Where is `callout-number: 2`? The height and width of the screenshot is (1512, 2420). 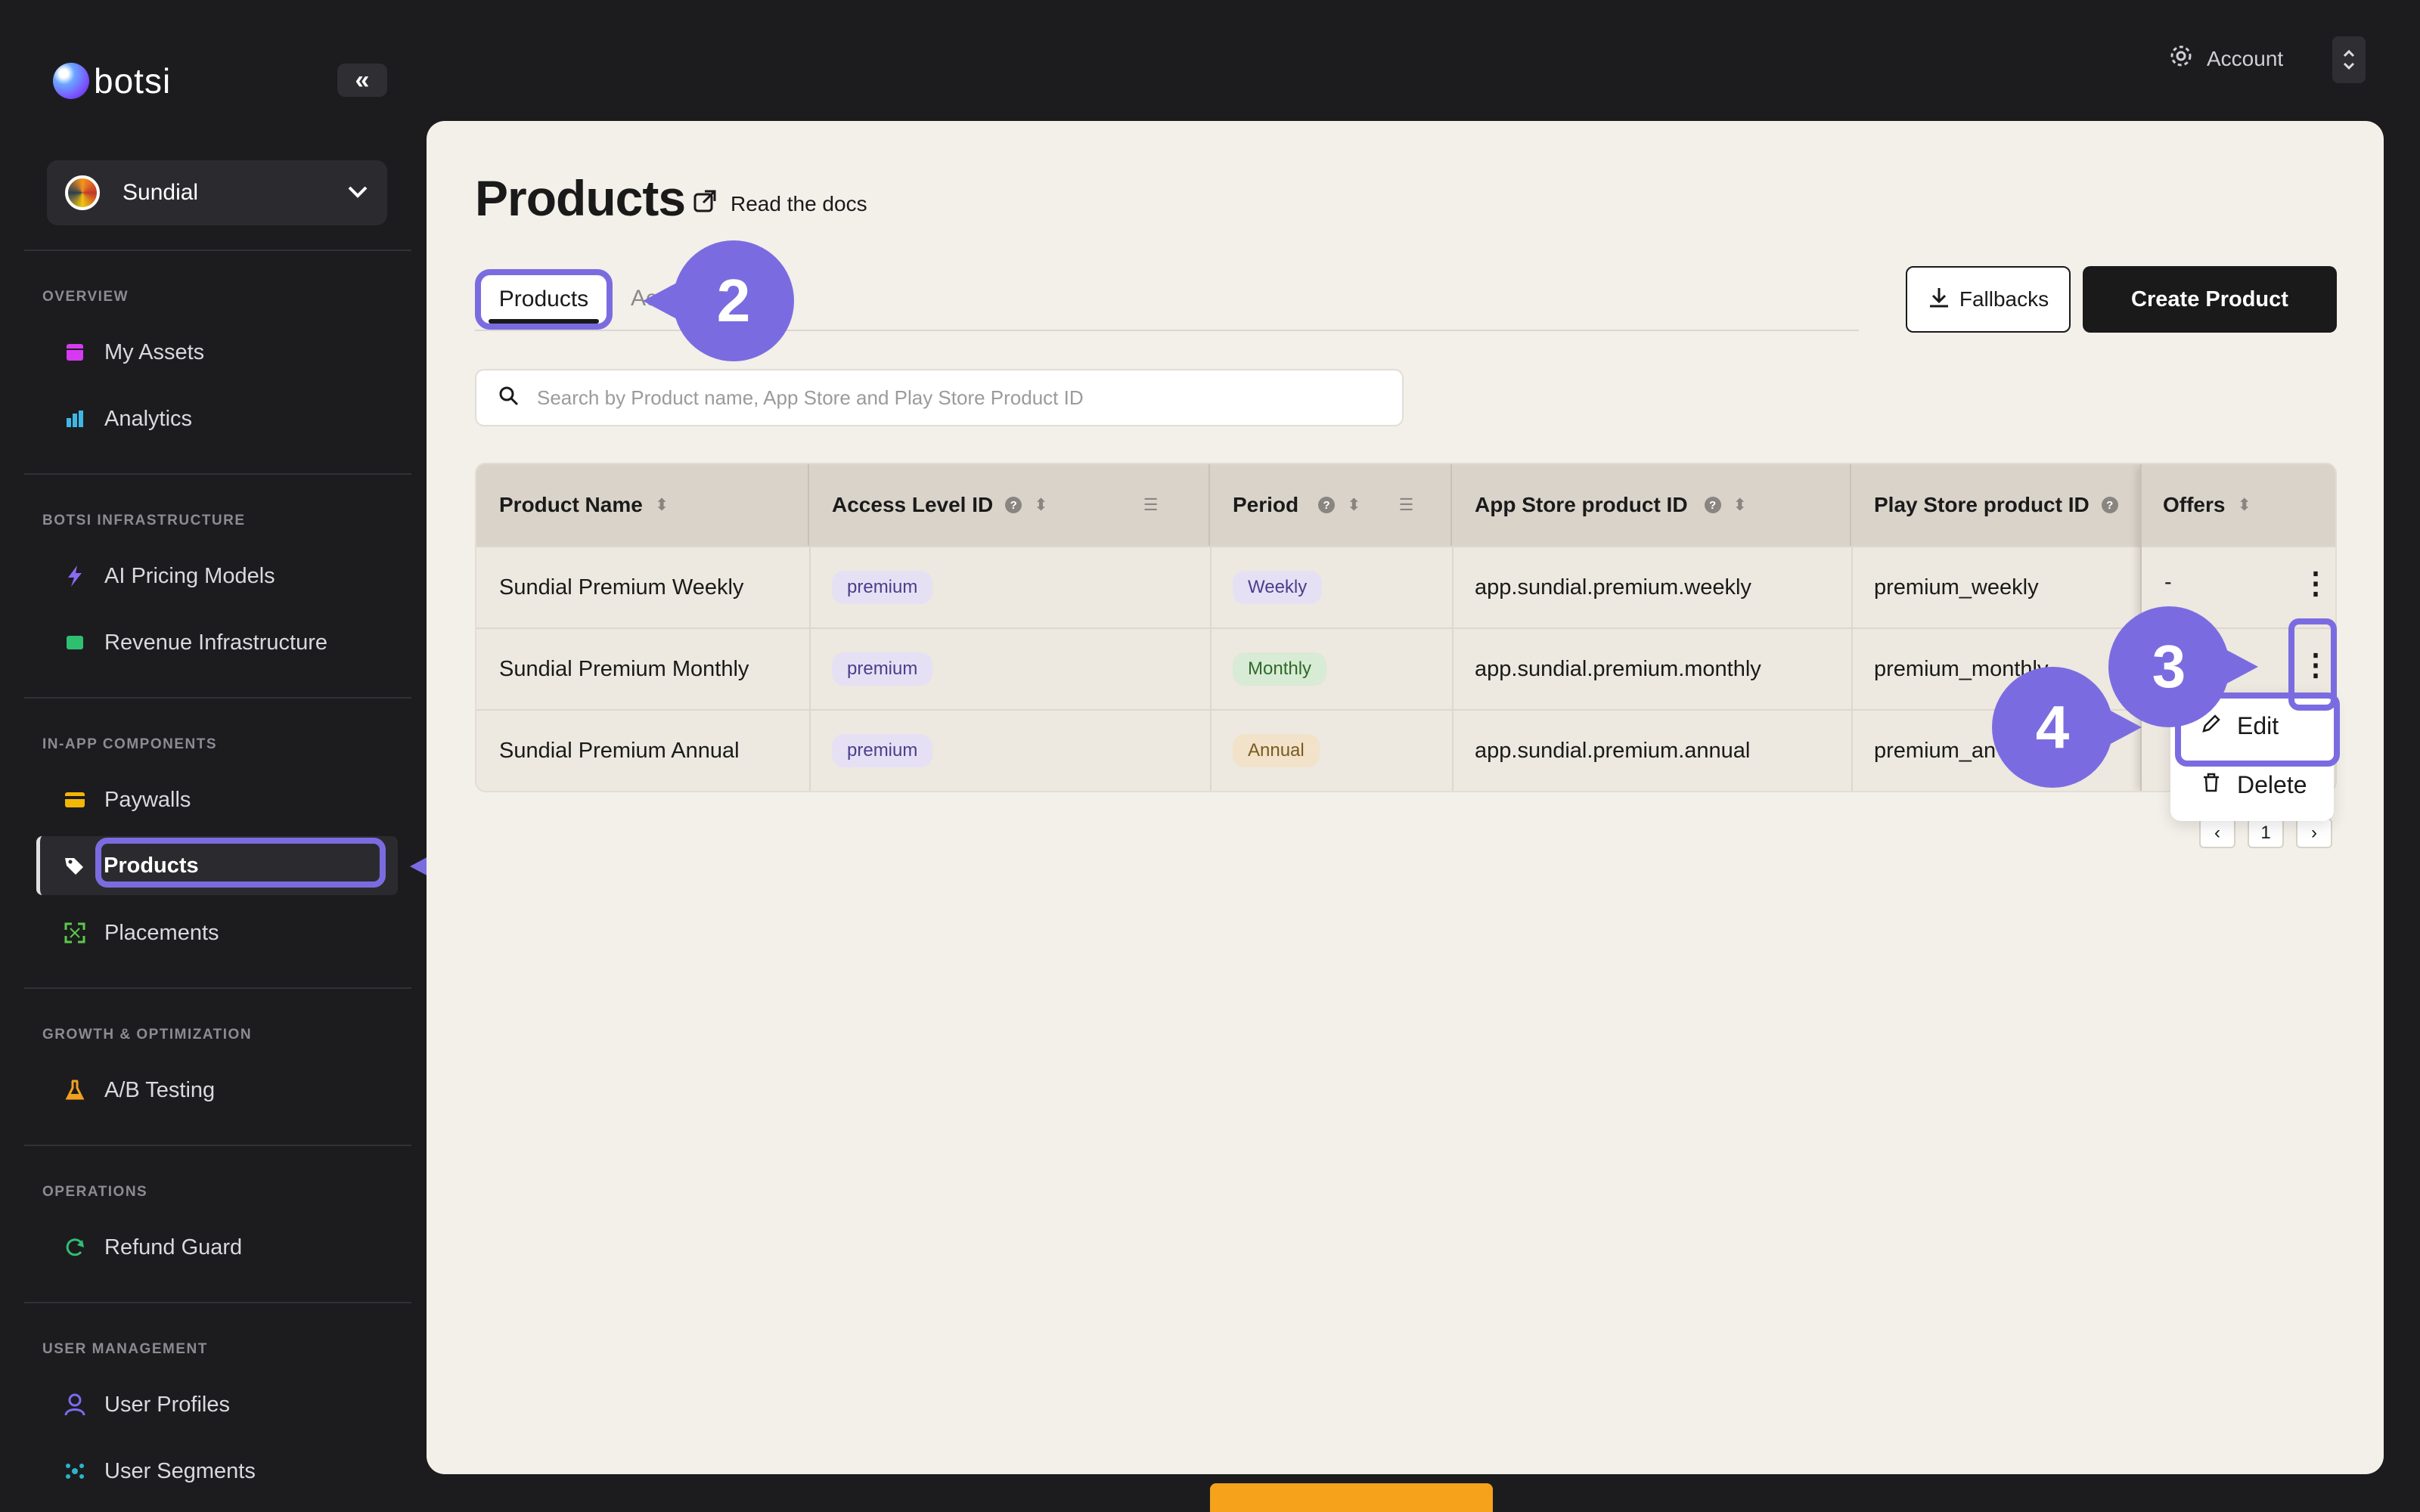
callout-number: 2 is located at coordinates (733, 300).